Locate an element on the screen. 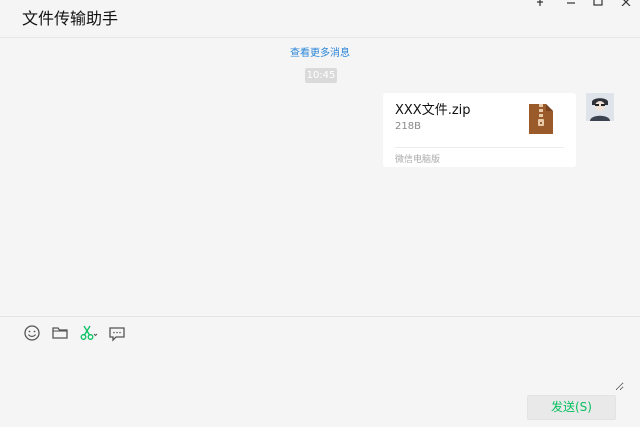  pin-icon is located at coordinates (540, 3).